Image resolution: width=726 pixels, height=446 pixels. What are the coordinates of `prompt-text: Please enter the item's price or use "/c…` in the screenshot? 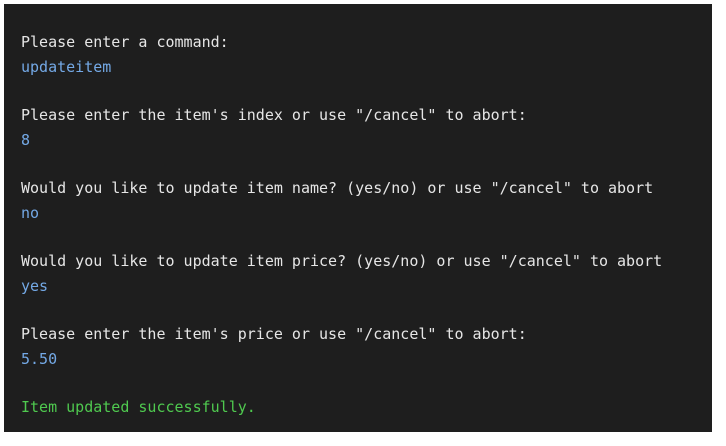 It's located at (274, 334).